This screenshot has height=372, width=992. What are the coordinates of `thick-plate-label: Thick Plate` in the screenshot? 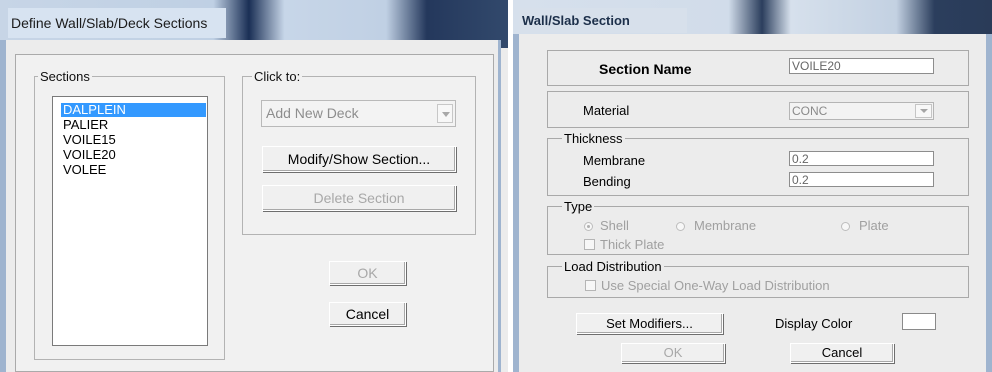 It's located at (632, 244).